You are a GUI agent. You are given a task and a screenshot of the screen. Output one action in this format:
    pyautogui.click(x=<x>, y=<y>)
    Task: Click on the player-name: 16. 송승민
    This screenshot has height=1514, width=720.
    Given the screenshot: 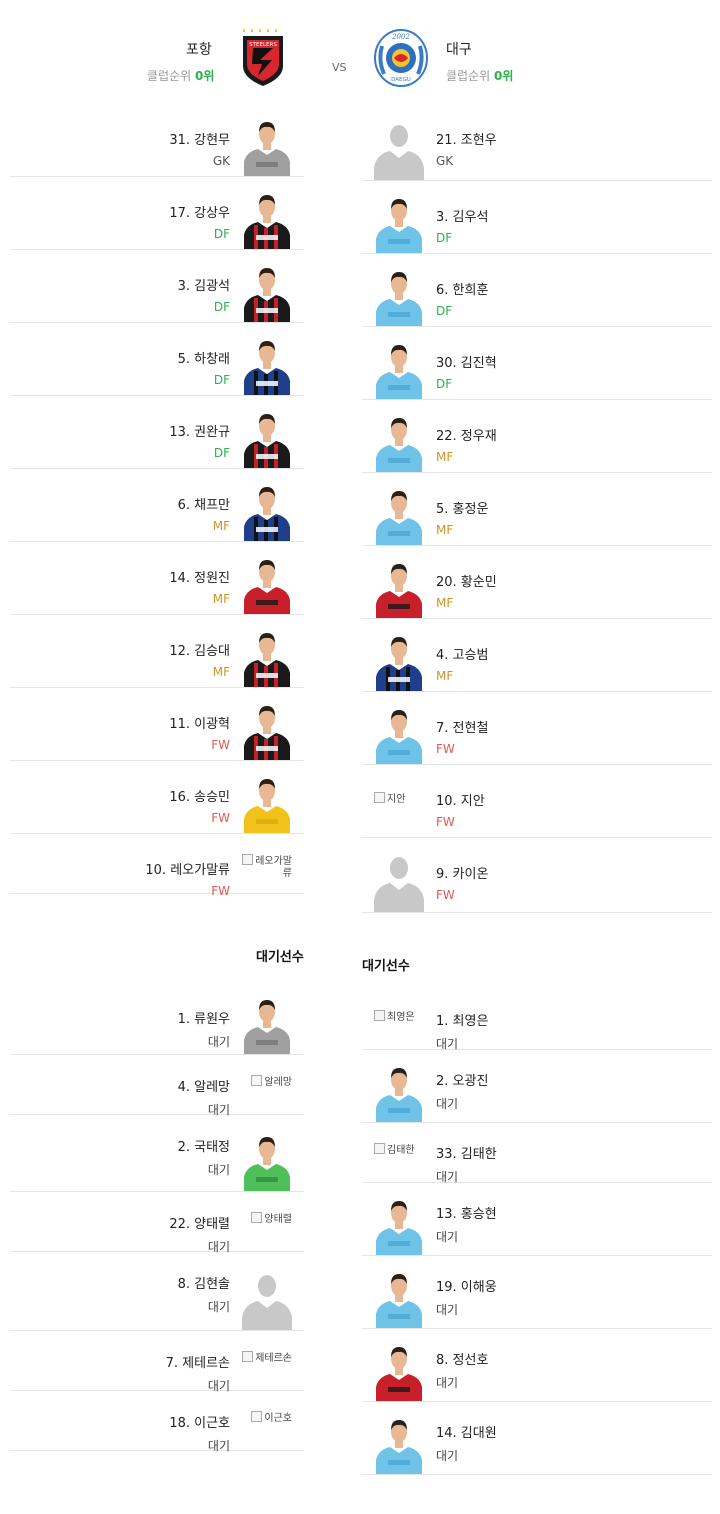 What is the action you would take?
    pyautogui.click(x=199, y=795)
    